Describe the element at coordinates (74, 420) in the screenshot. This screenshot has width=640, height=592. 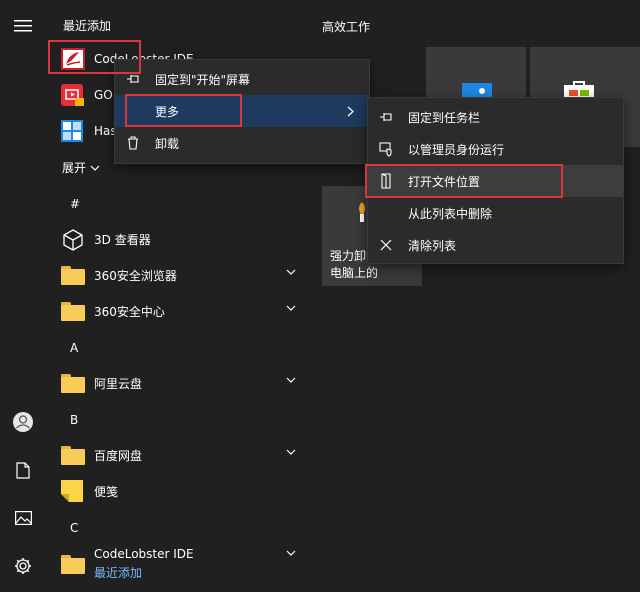
I see `group-letter-b: B` at that location.